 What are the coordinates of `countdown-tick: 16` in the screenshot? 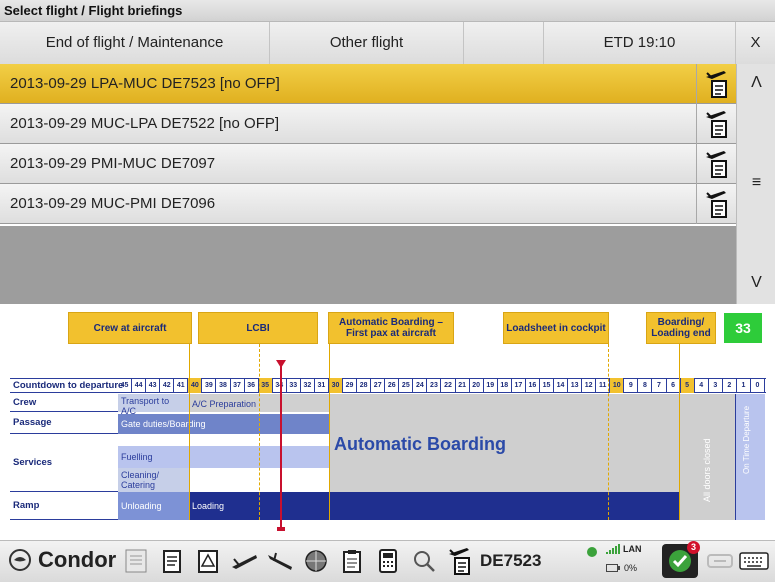 It's located at (533, 385).